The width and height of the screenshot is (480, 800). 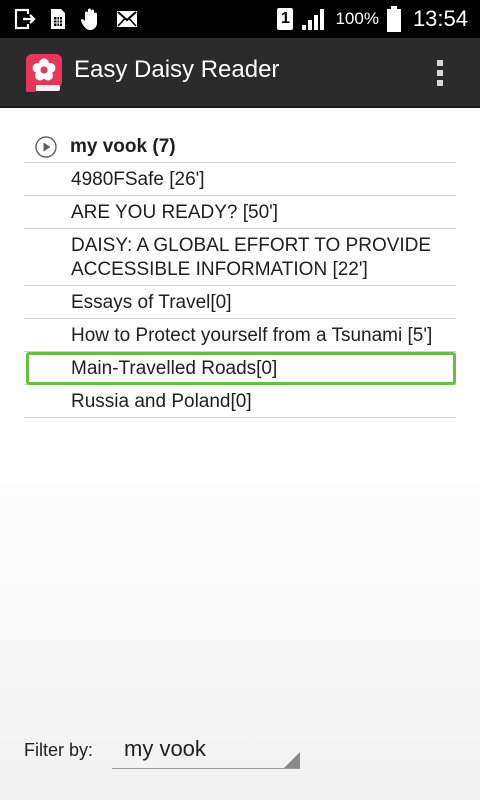 What do you see at coordinates (240, 401) in the screenshot?
I see `book-item: Russia and Poland[0]` at bounding box center [240, 401].